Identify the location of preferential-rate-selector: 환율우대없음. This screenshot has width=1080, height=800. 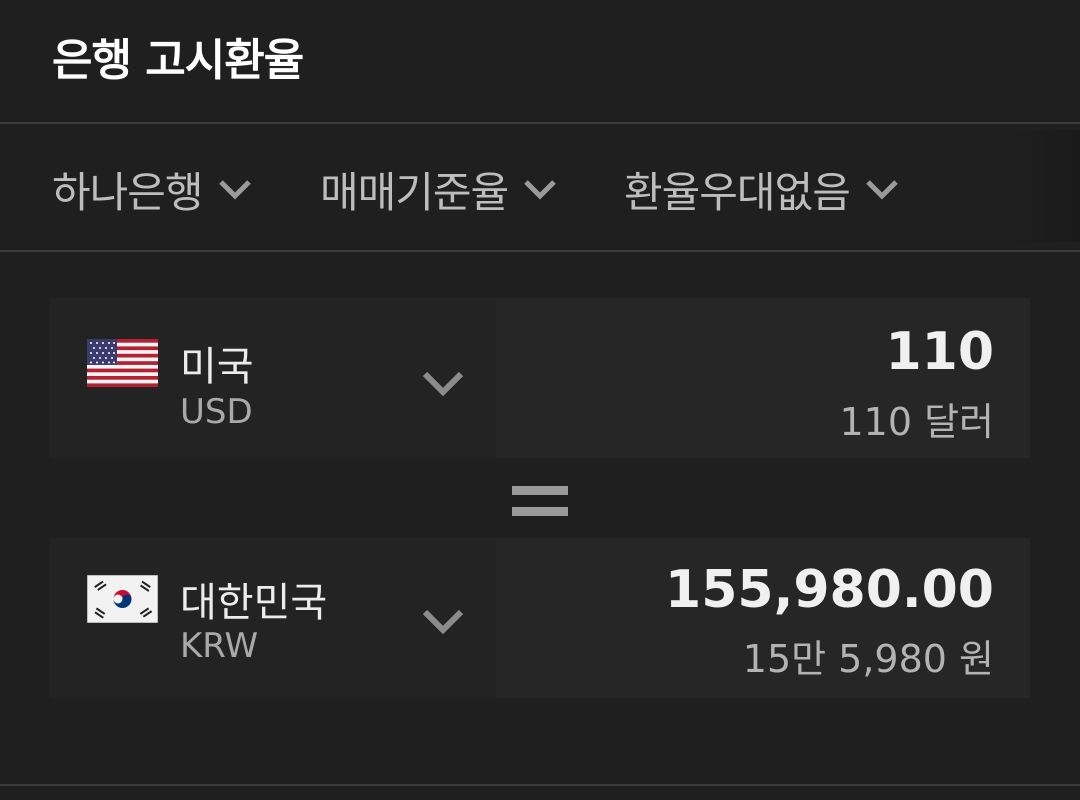
(762, 190).